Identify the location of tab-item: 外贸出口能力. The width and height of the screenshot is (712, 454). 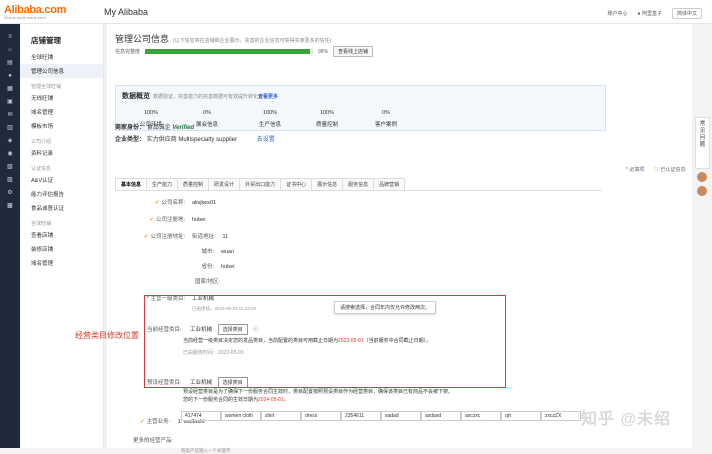
(260, 184).